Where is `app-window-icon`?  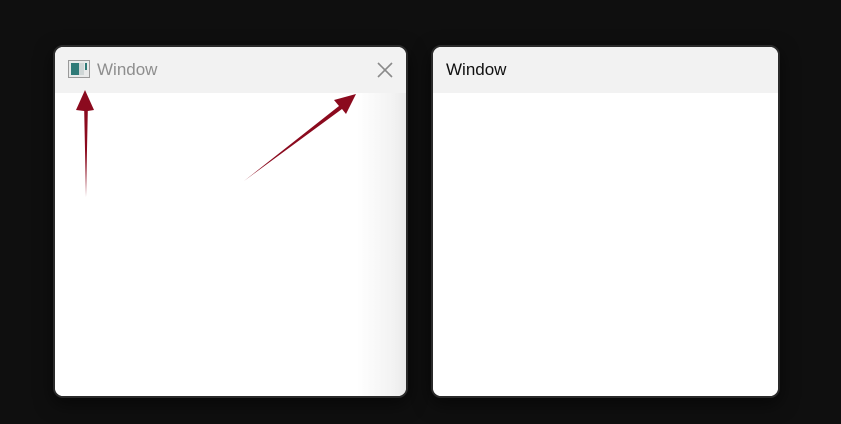
app-window-icon is located at coordinates (79, 69).